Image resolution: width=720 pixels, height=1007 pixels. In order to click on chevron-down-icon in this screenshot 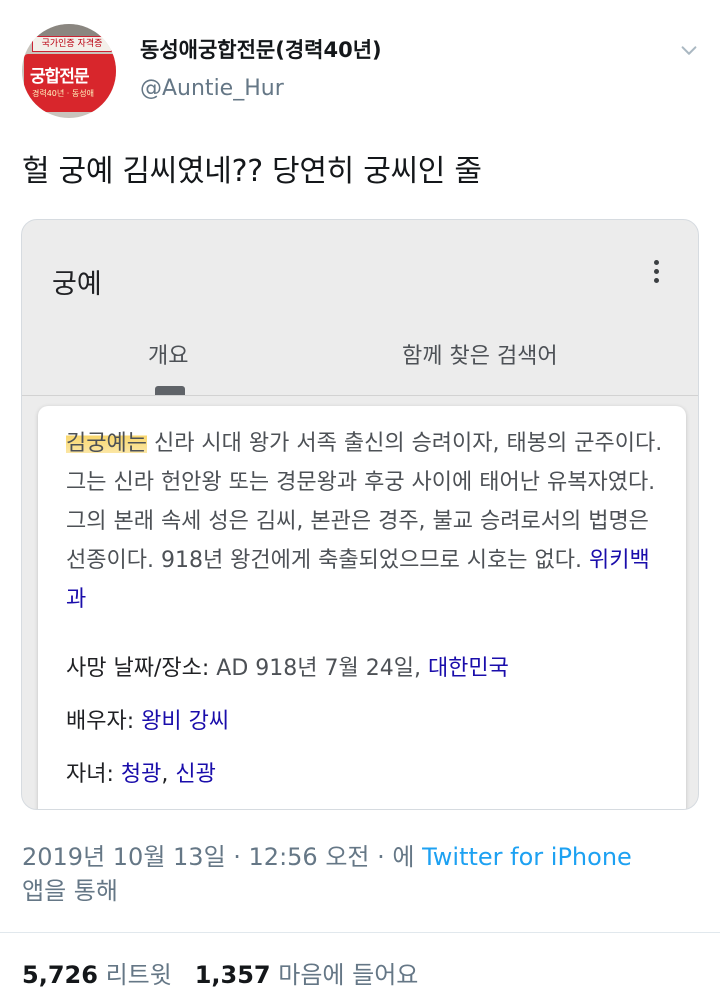, I will do `click(689, 51)`.